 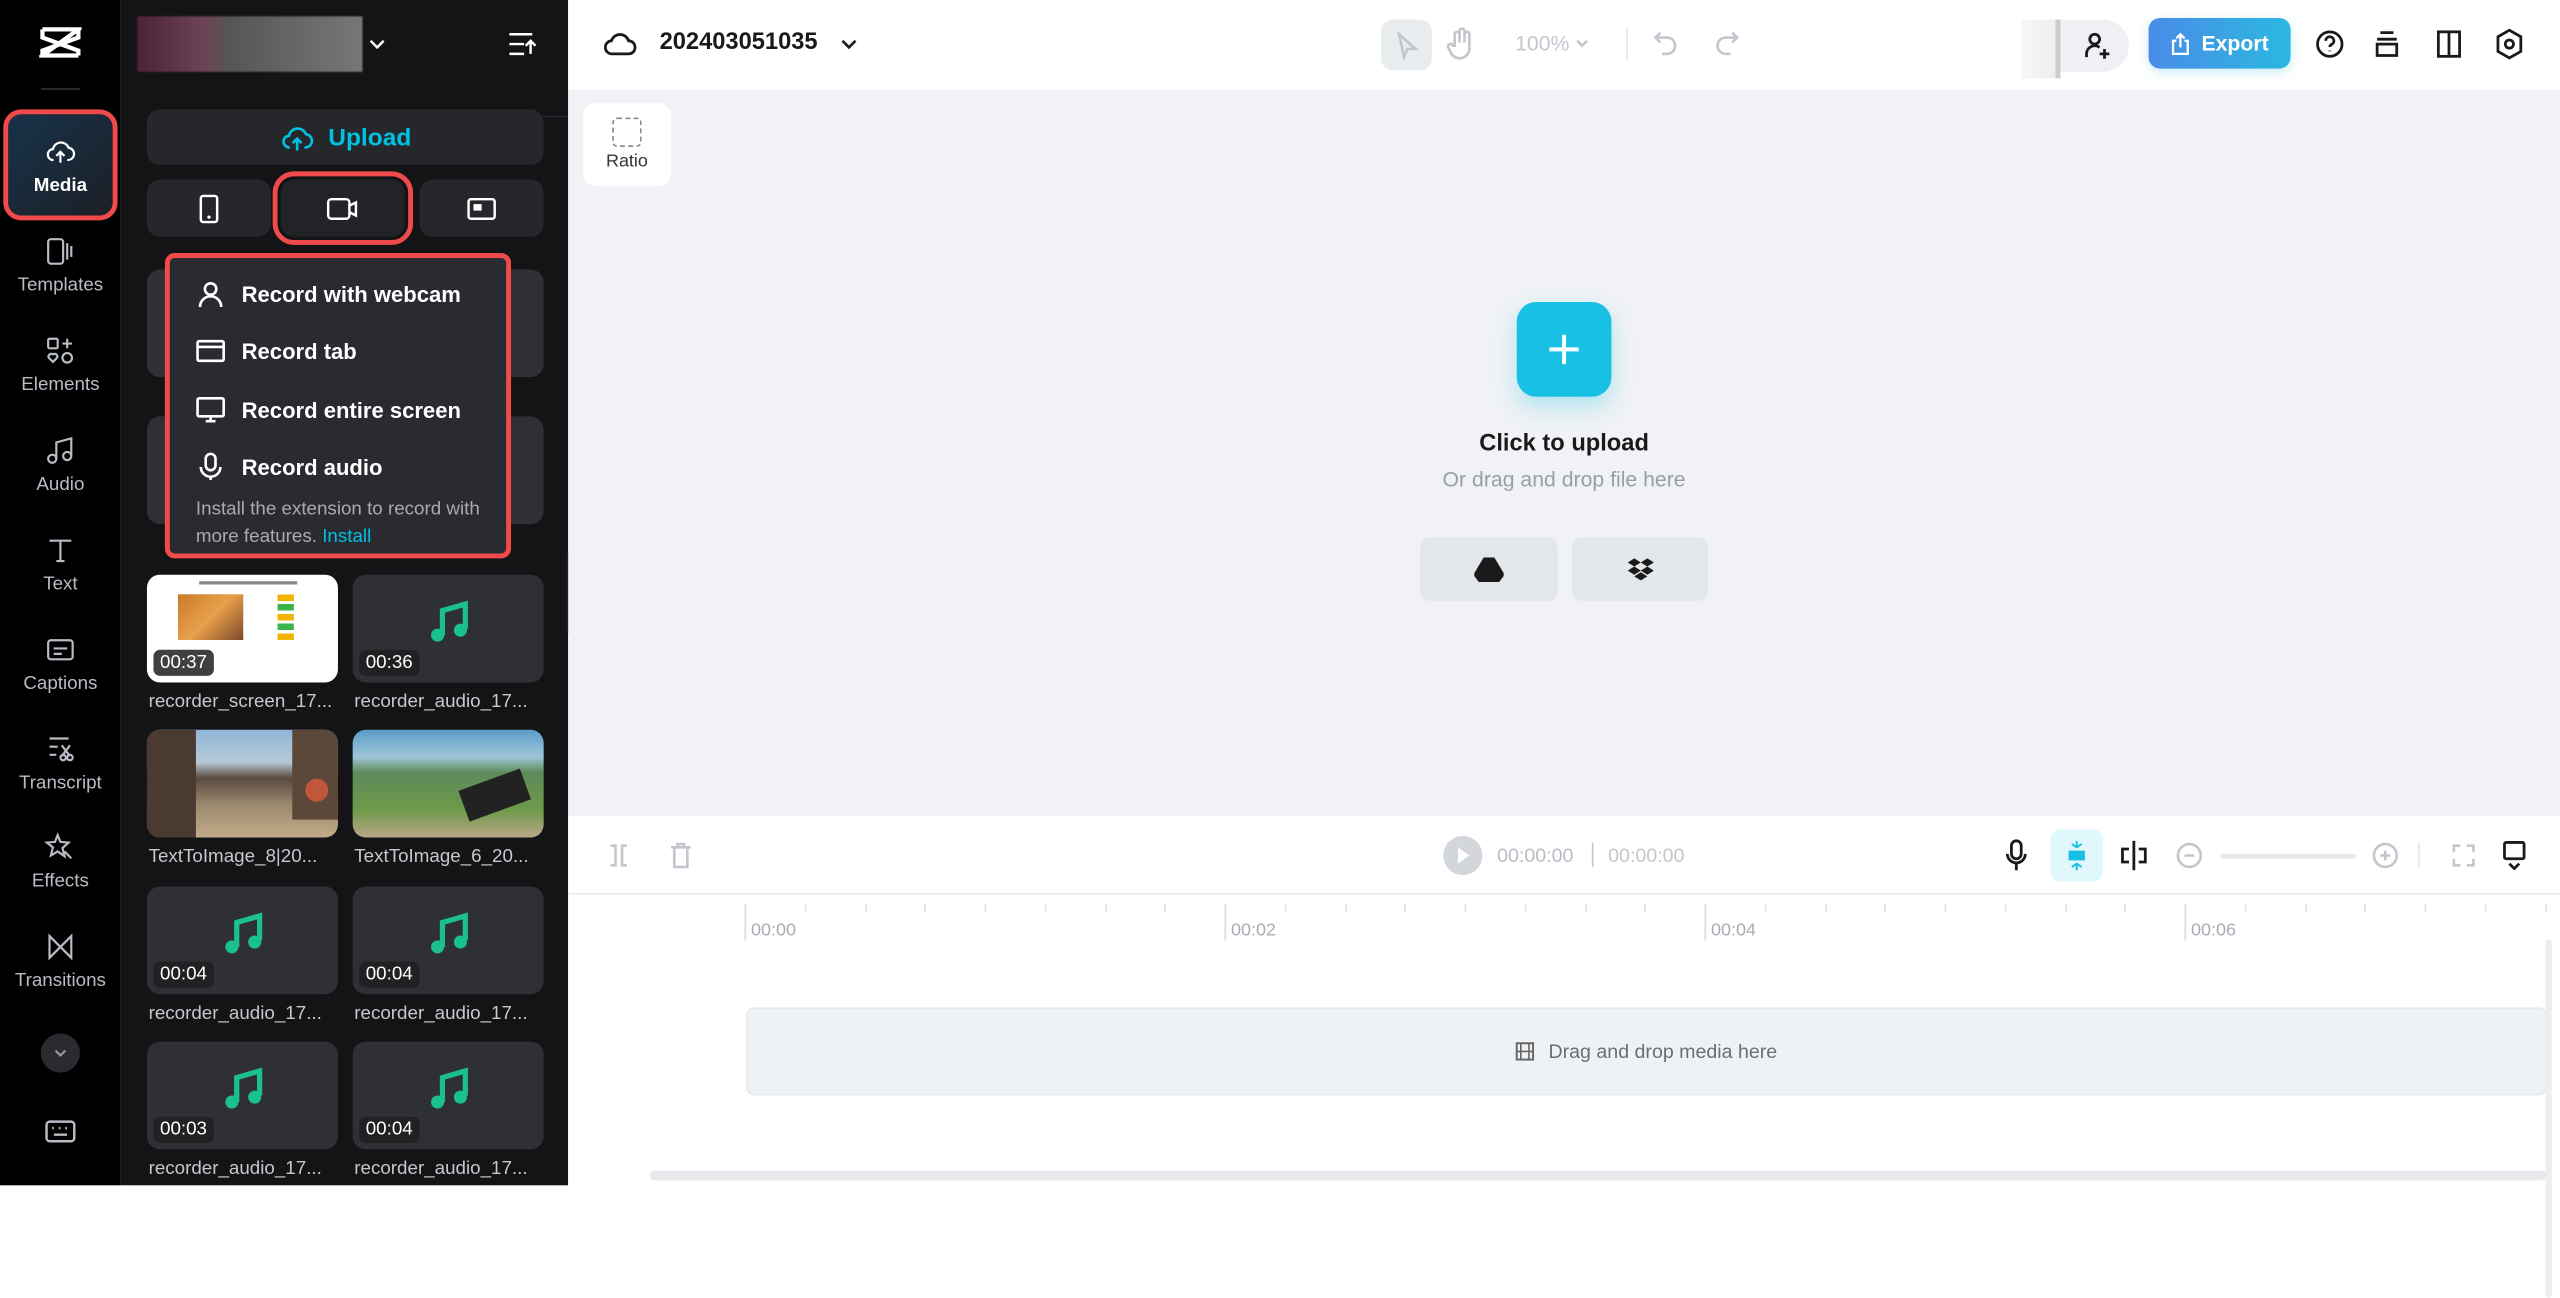 I want to click on layers-icon, so click(x=2387, y=43).